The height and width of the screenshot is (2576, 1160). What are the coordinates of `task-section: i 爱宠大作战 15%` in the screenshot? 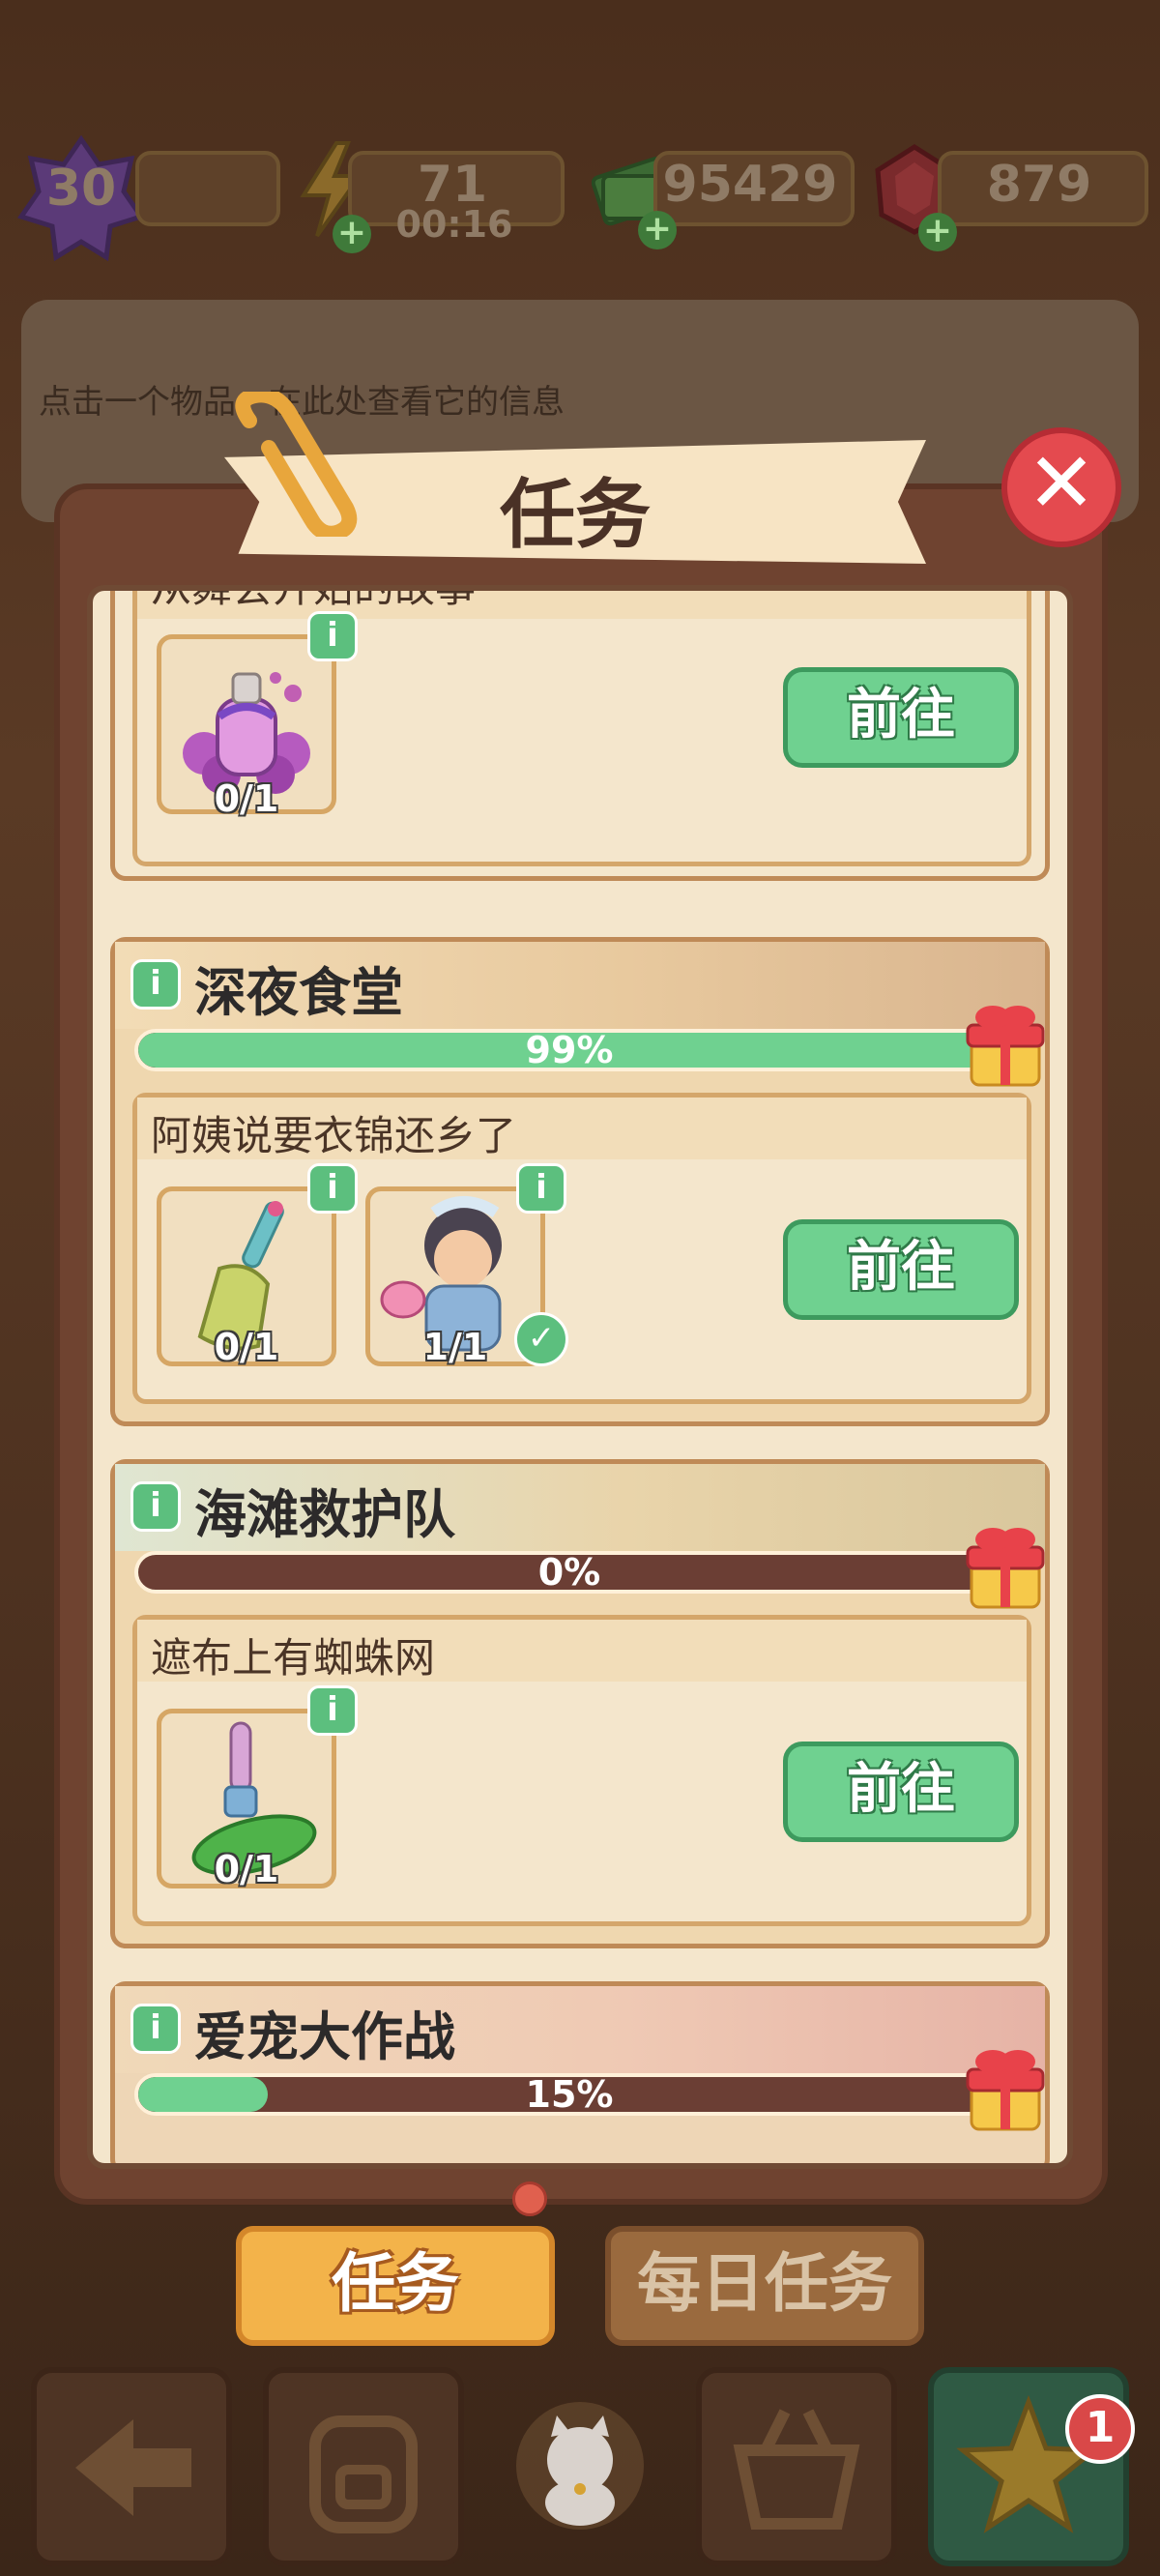 It's located at (580, 2072).